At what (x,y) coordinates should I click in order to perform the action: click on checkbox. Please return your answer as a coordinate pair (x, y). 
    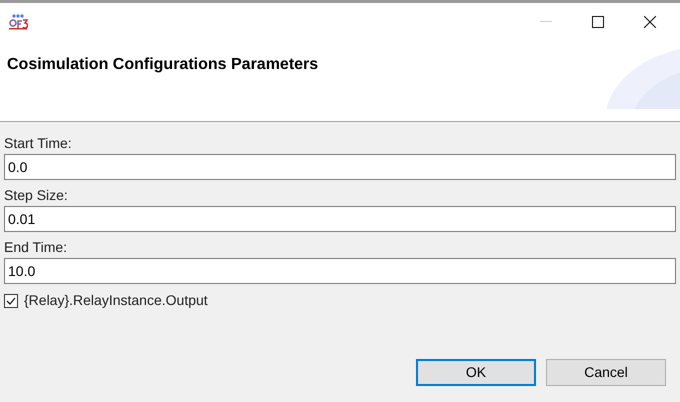
    Looking at the image, I should click on (11, 301).